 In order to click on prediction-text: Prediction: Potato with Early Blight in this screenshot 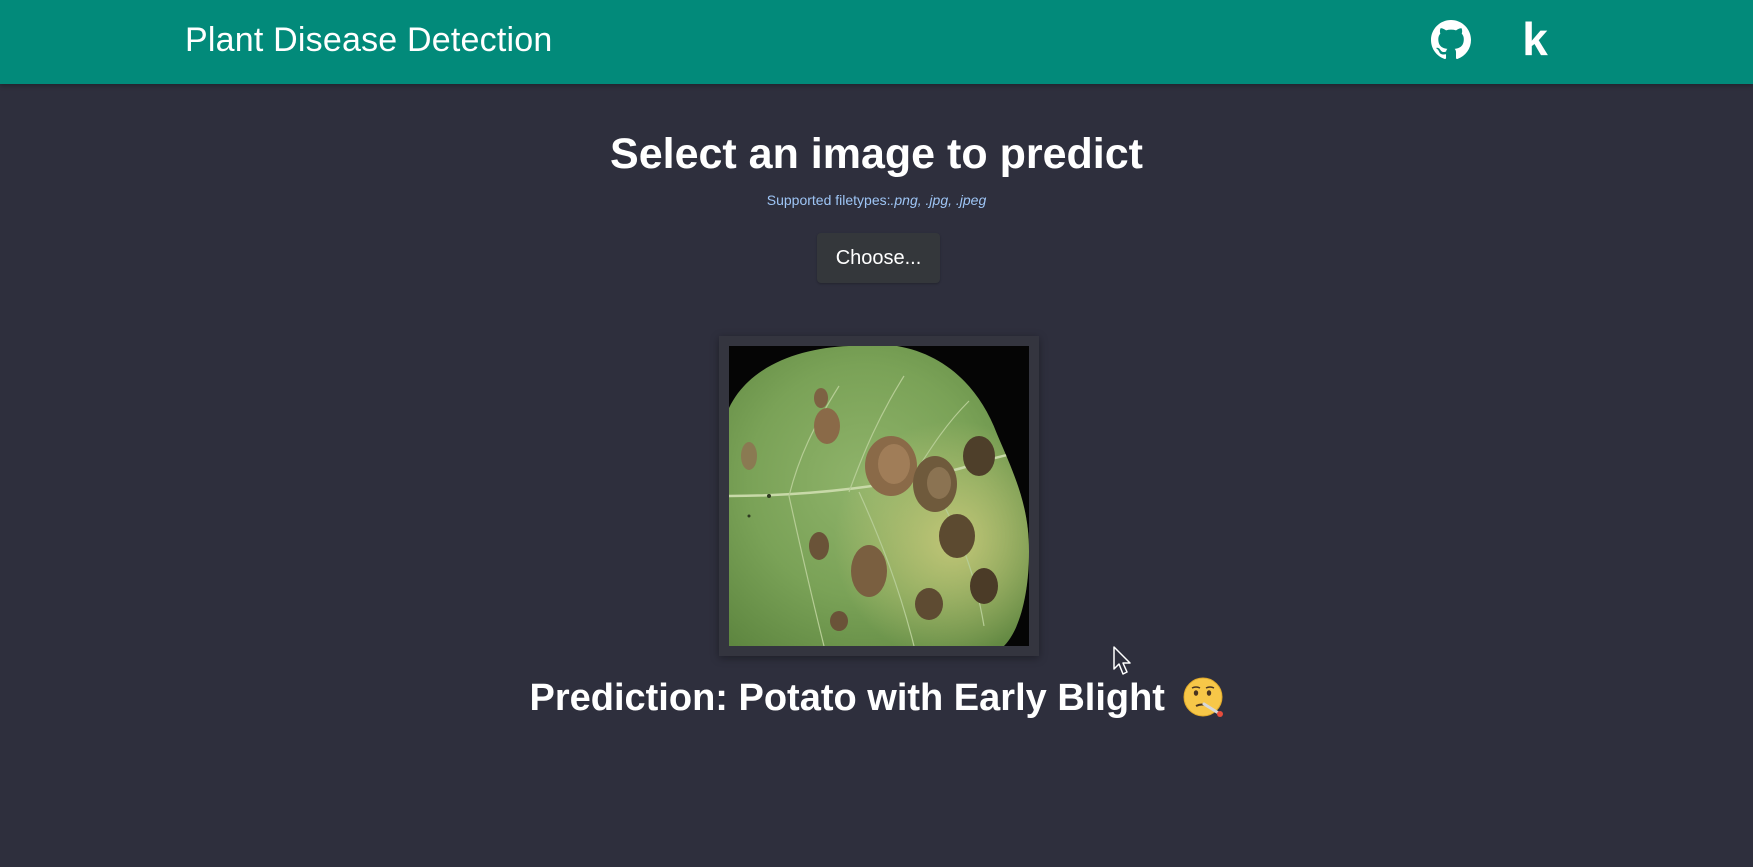, I will do `click(847, 698)`.